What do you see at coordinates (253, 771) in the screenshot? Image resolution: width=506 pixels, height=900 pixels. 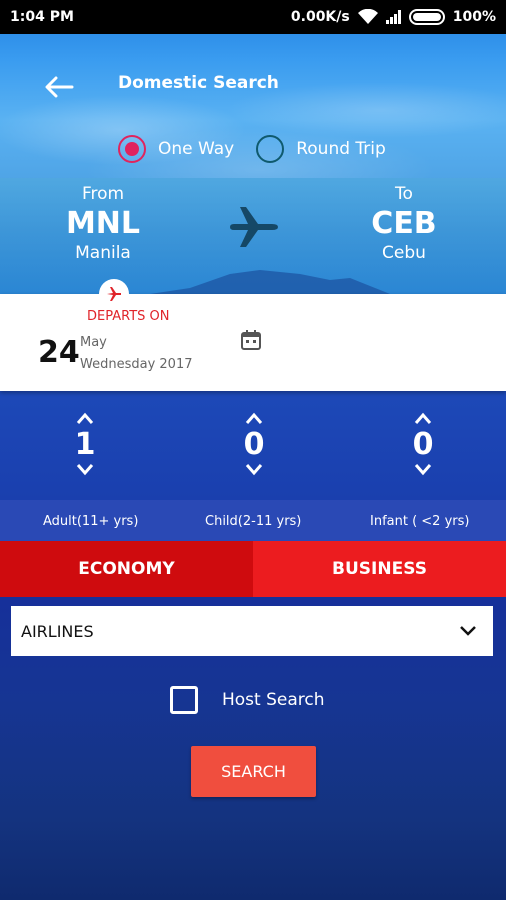 I see `search-button: SEARCH` at bounding box center [253, 771].